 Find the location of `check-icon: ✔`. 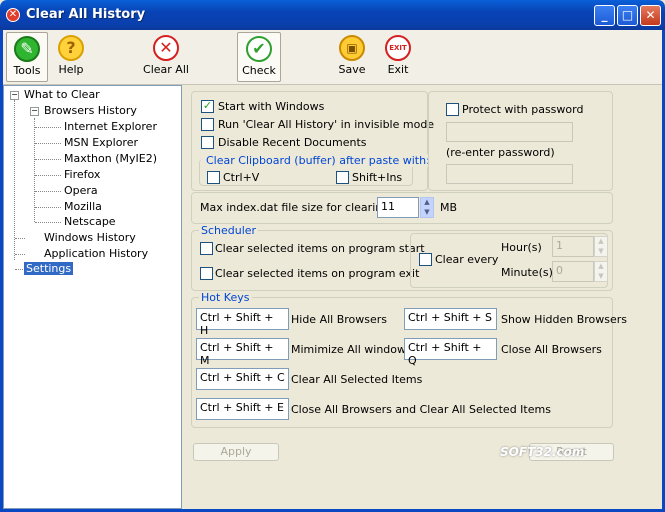

check-icon: ✔ is located at coordinates (259, 49).